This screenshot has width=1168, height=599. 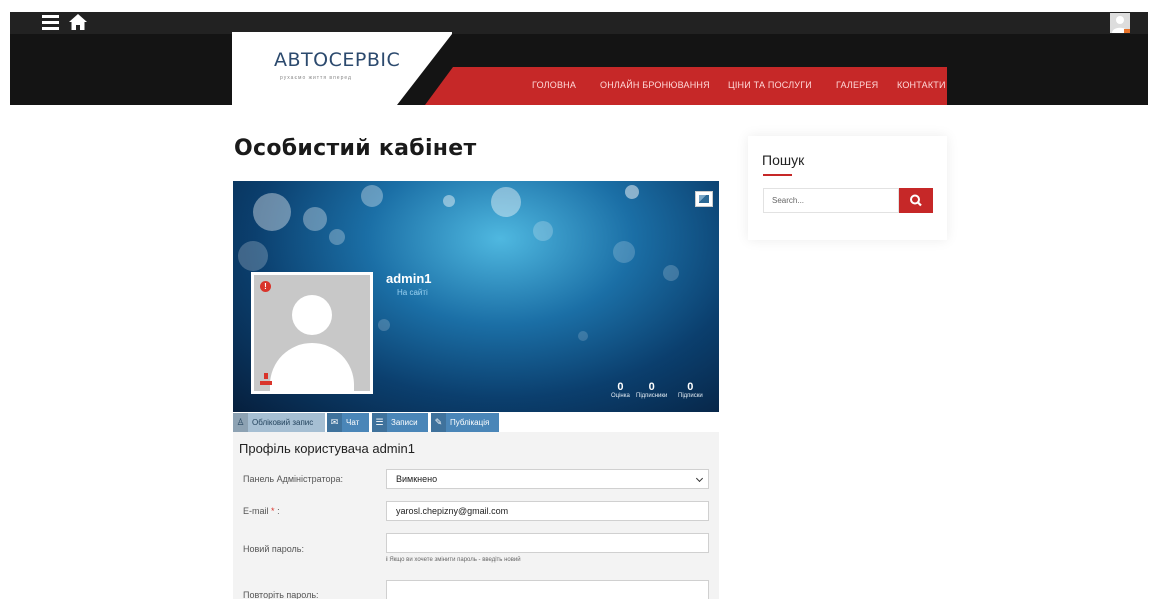 I want to click on search-widget-title: Пошук, so click(x=783, y=160).